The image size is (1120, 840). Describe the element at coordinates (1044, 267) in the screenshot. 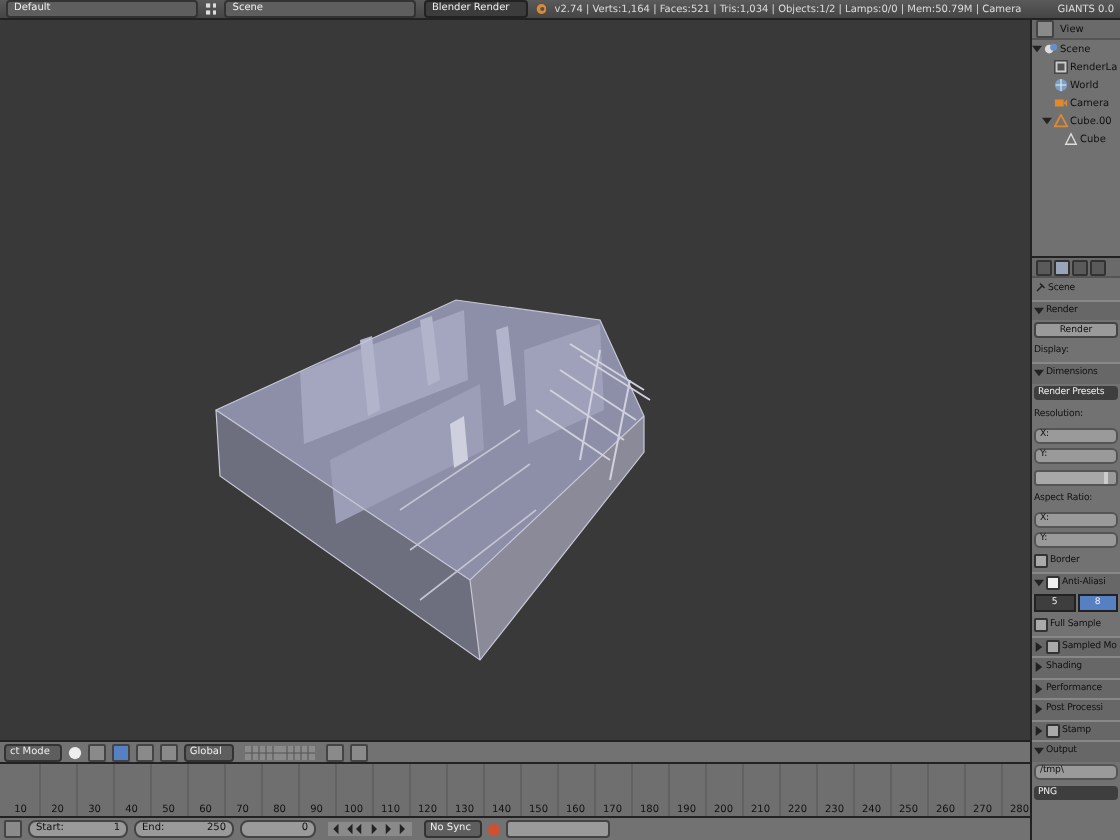

I see `render-tab` at that location.